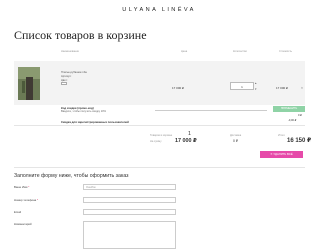  What do you see at coordinates (178, 88) in the screenshot?
I see `item-price: 17 000 ₽` at bounding box center [178, 88].